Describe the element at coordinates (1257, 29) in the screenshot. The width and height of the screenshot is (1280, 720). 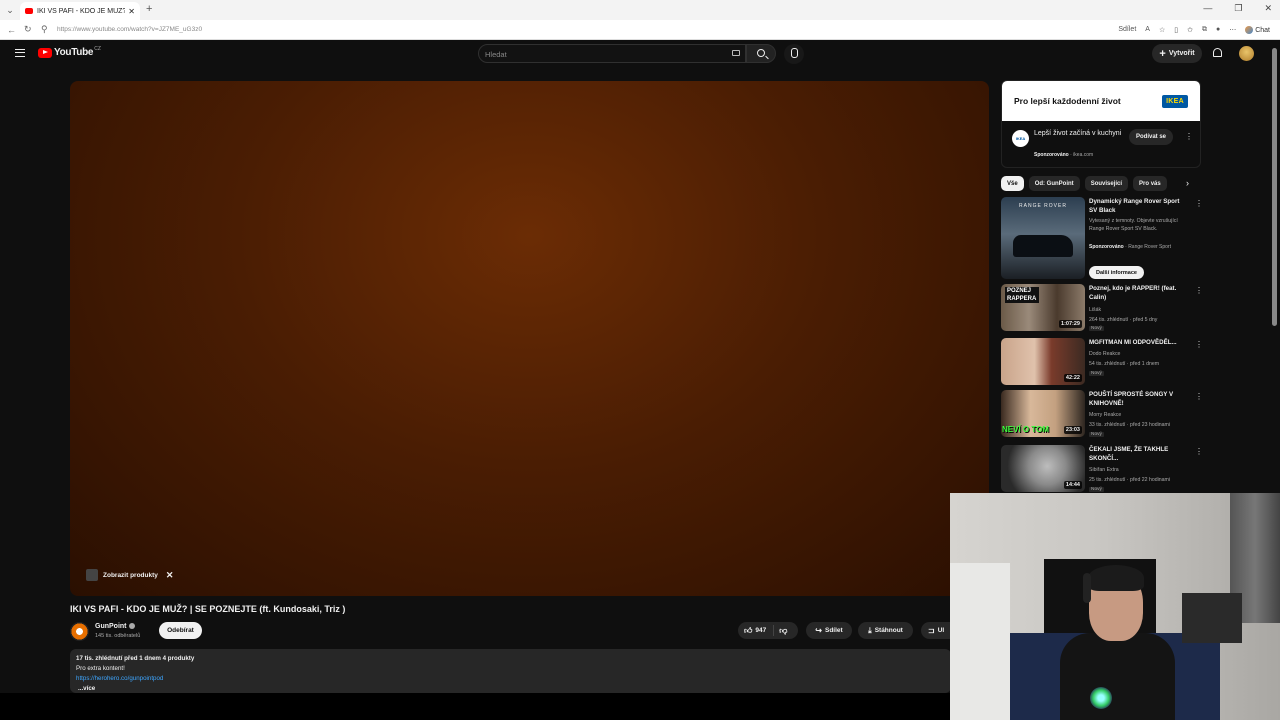
I see `copilot-chat-button: Chat` at that location.